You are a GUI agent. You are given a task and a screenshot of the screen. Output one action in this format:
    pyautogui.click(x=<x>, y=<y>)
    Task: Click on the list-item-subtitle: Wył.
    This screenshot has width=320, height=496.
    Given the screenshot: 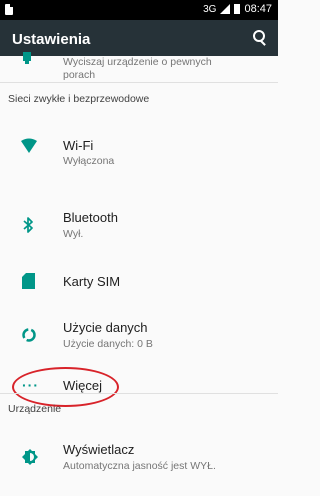 What is the action you would take?
    pyautogui.click(x=73, y=234)
    